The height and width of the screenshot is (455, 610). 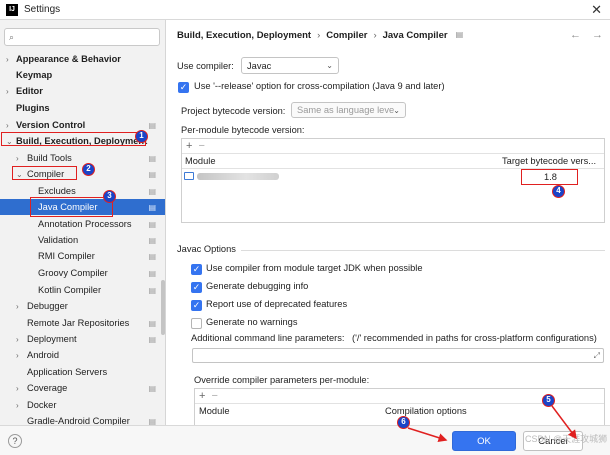 I want to click on debugging-info-label: Generate debugging info, so click(x=257, y=286).